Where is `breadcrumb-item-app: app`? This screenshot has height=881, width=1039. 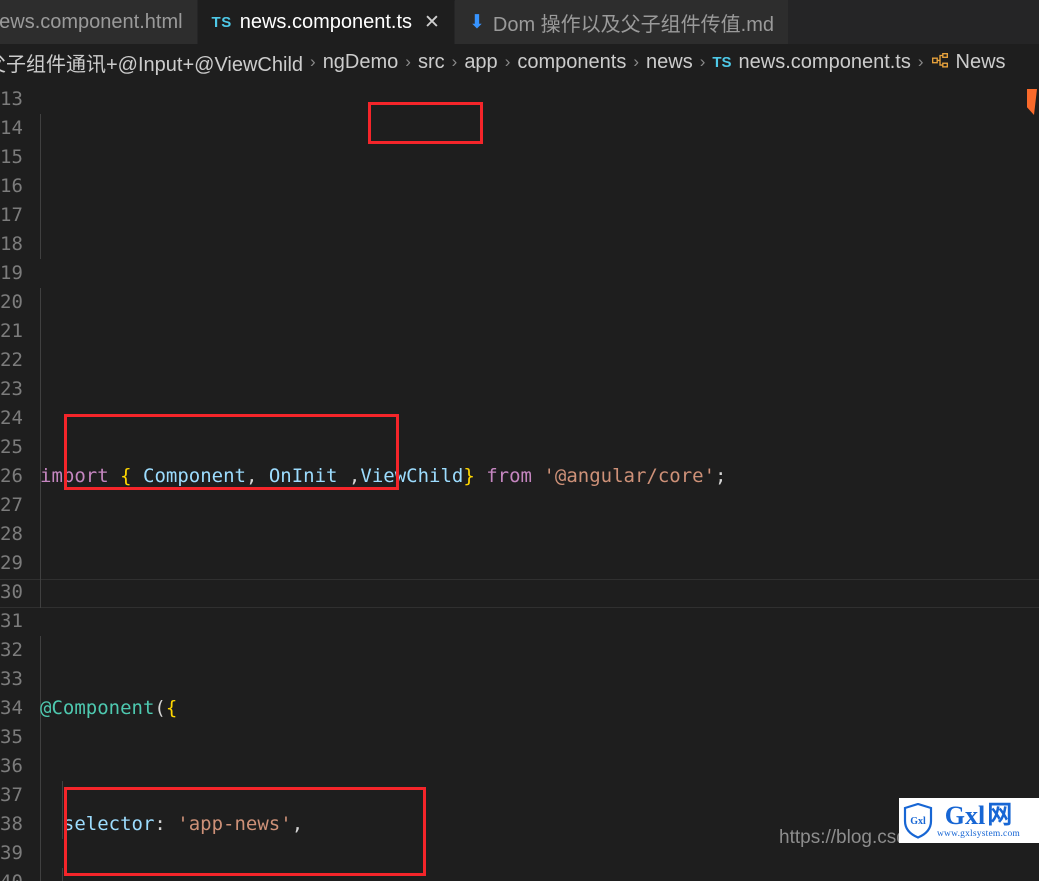 breadcrumb-item-app: app is located at coordinates (480, 62).